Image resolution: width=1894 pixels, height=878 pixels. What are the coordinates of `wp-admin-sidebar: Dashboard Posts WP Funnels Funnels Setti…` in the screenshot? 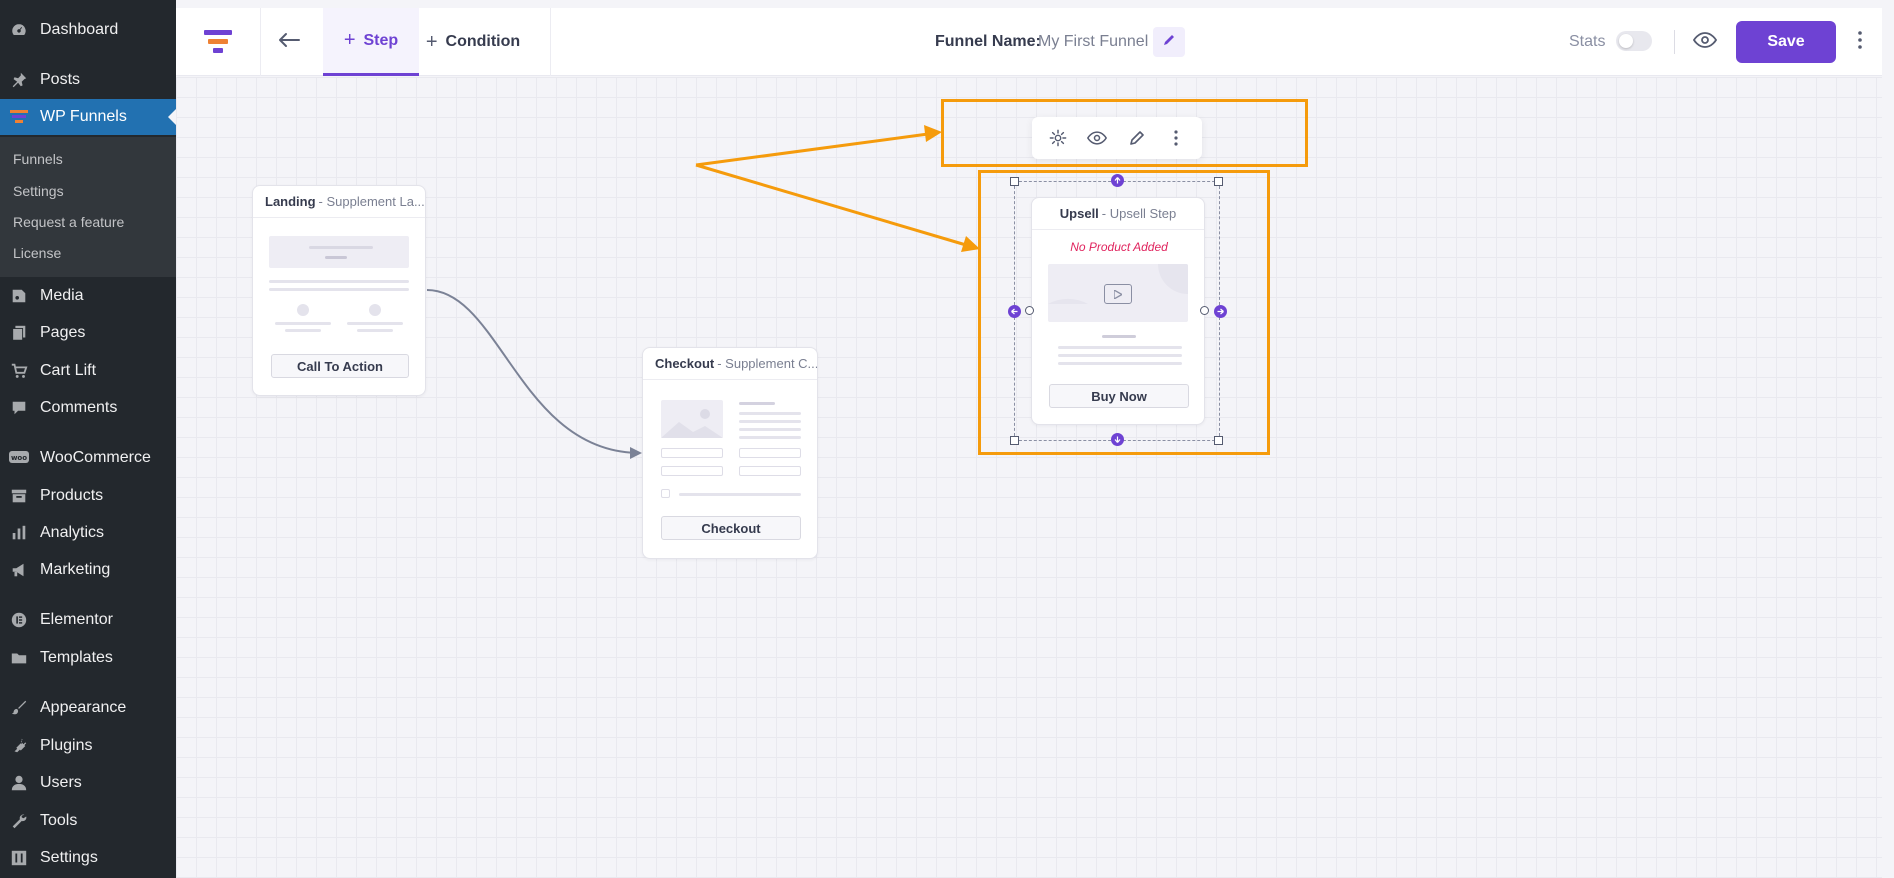 It's located at (88, 439).